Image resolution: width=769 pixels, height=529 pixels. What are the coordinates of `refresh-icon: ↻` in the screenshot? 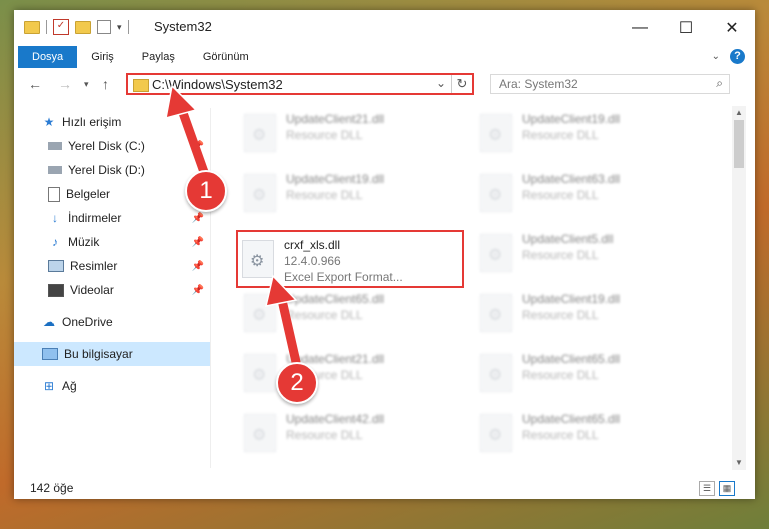 It's located at (461, 84).